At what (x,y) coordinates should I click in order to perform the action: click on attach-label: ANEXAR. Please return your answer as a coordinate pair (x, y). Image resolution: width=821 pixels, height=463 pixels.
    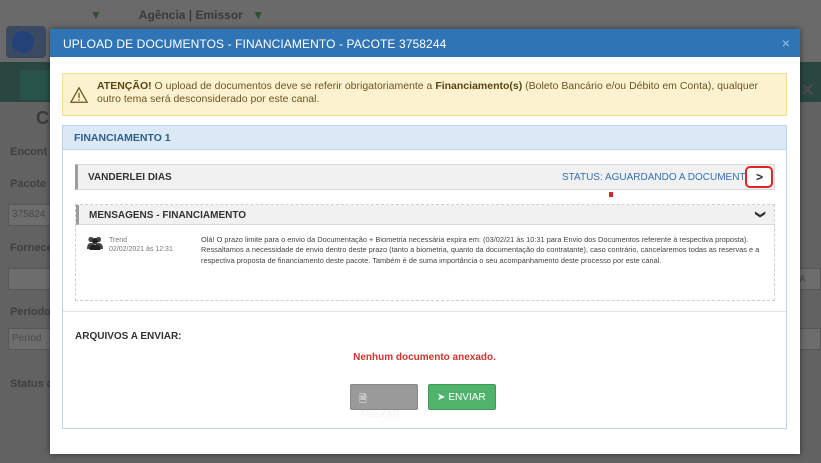
    Looking at the image, I should click on (380, 414).